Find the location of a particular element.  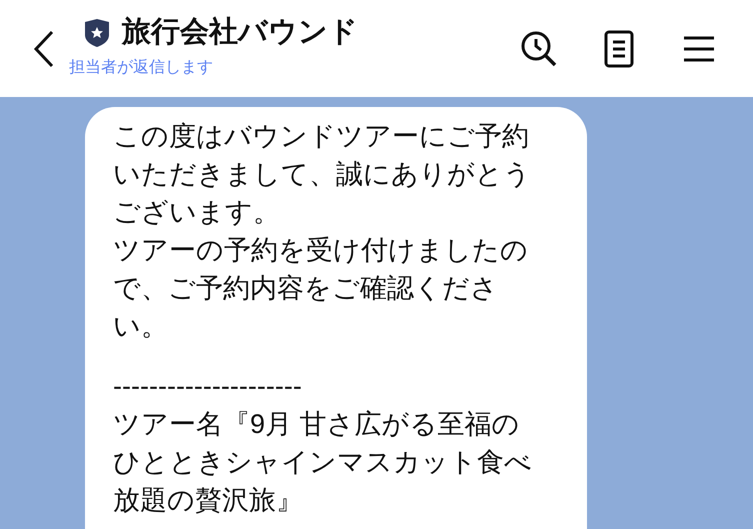

chat-subtitle: 担当者が返信します is located at coordinates (141, 68).